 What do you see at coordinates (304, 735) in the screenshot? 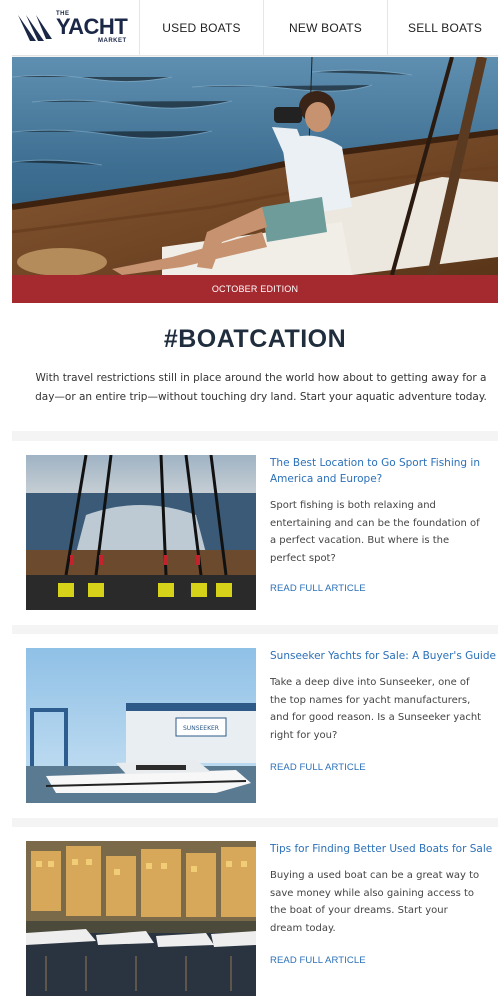
I see `summary-line: right for you?` at bounding box center [304, 735].